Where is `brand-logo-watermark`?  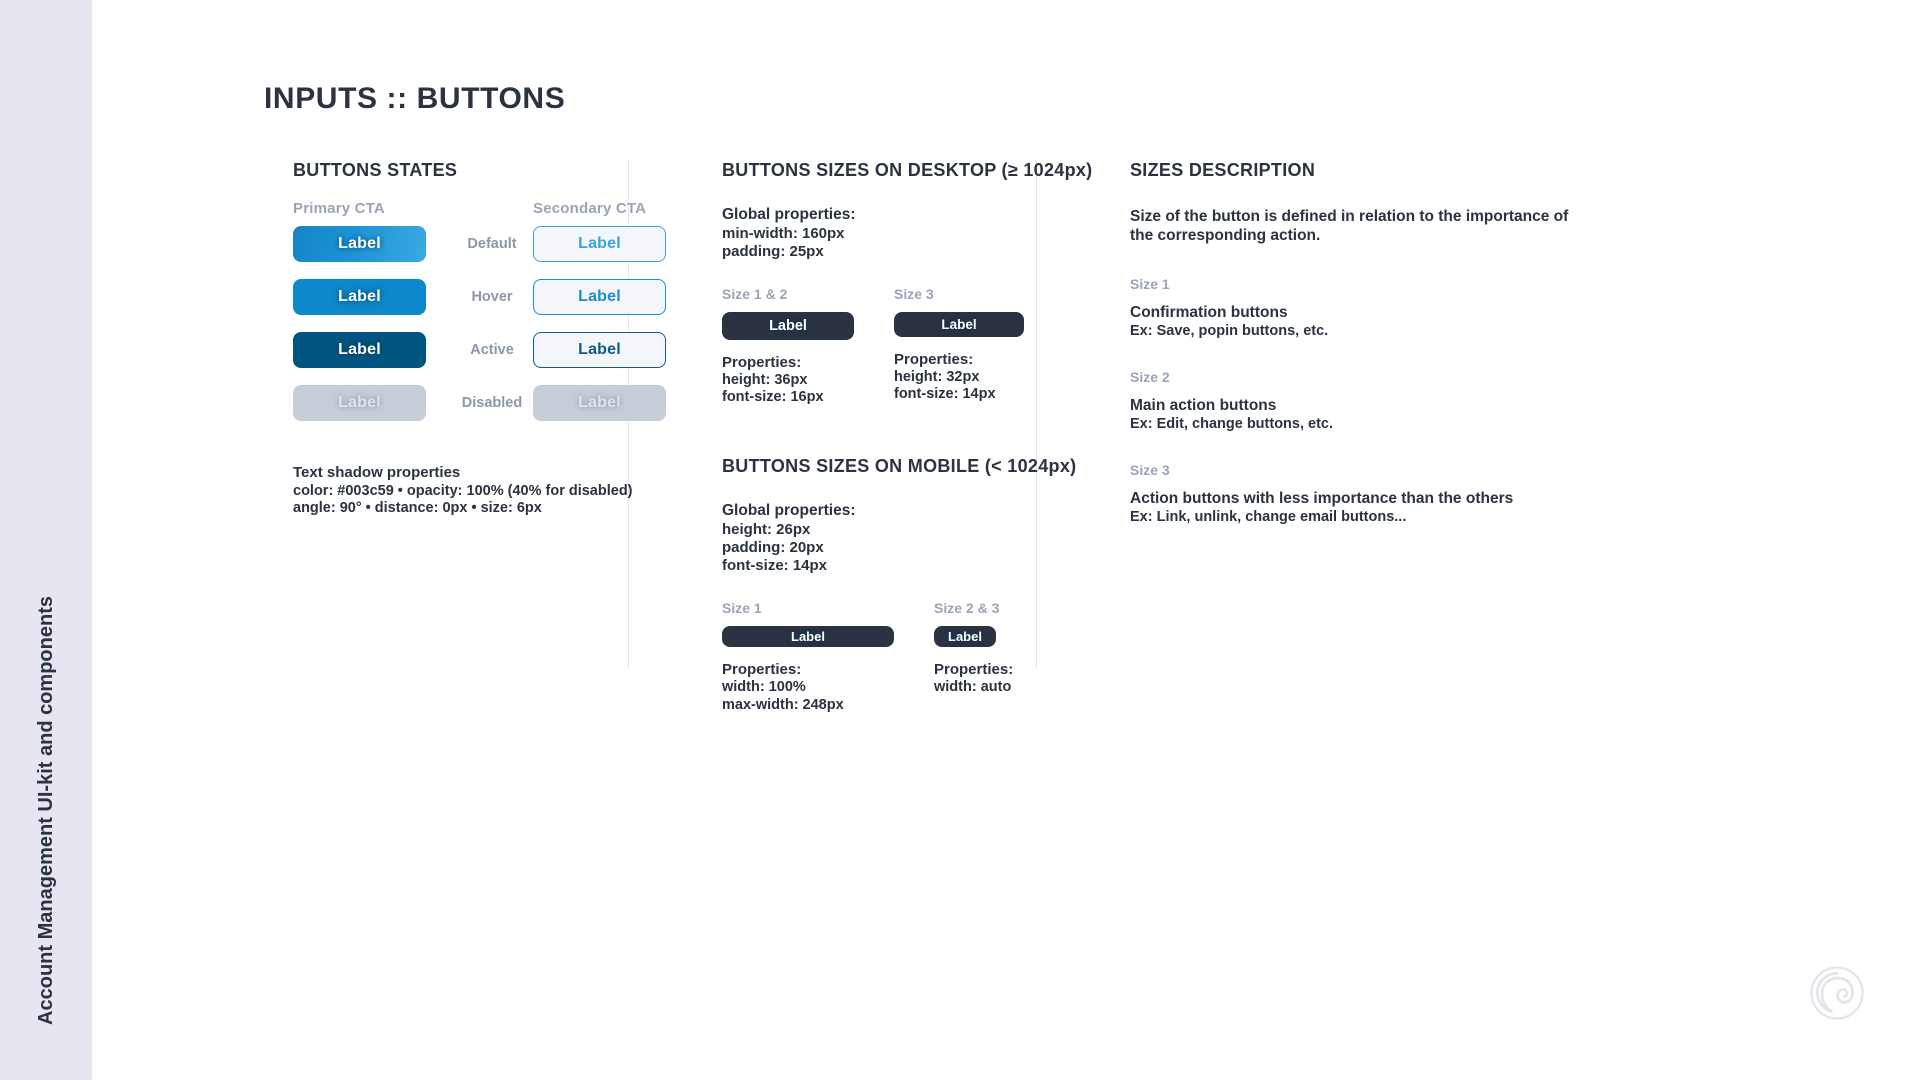
brand-logo-watermark is located at coordinates (1837, 993).